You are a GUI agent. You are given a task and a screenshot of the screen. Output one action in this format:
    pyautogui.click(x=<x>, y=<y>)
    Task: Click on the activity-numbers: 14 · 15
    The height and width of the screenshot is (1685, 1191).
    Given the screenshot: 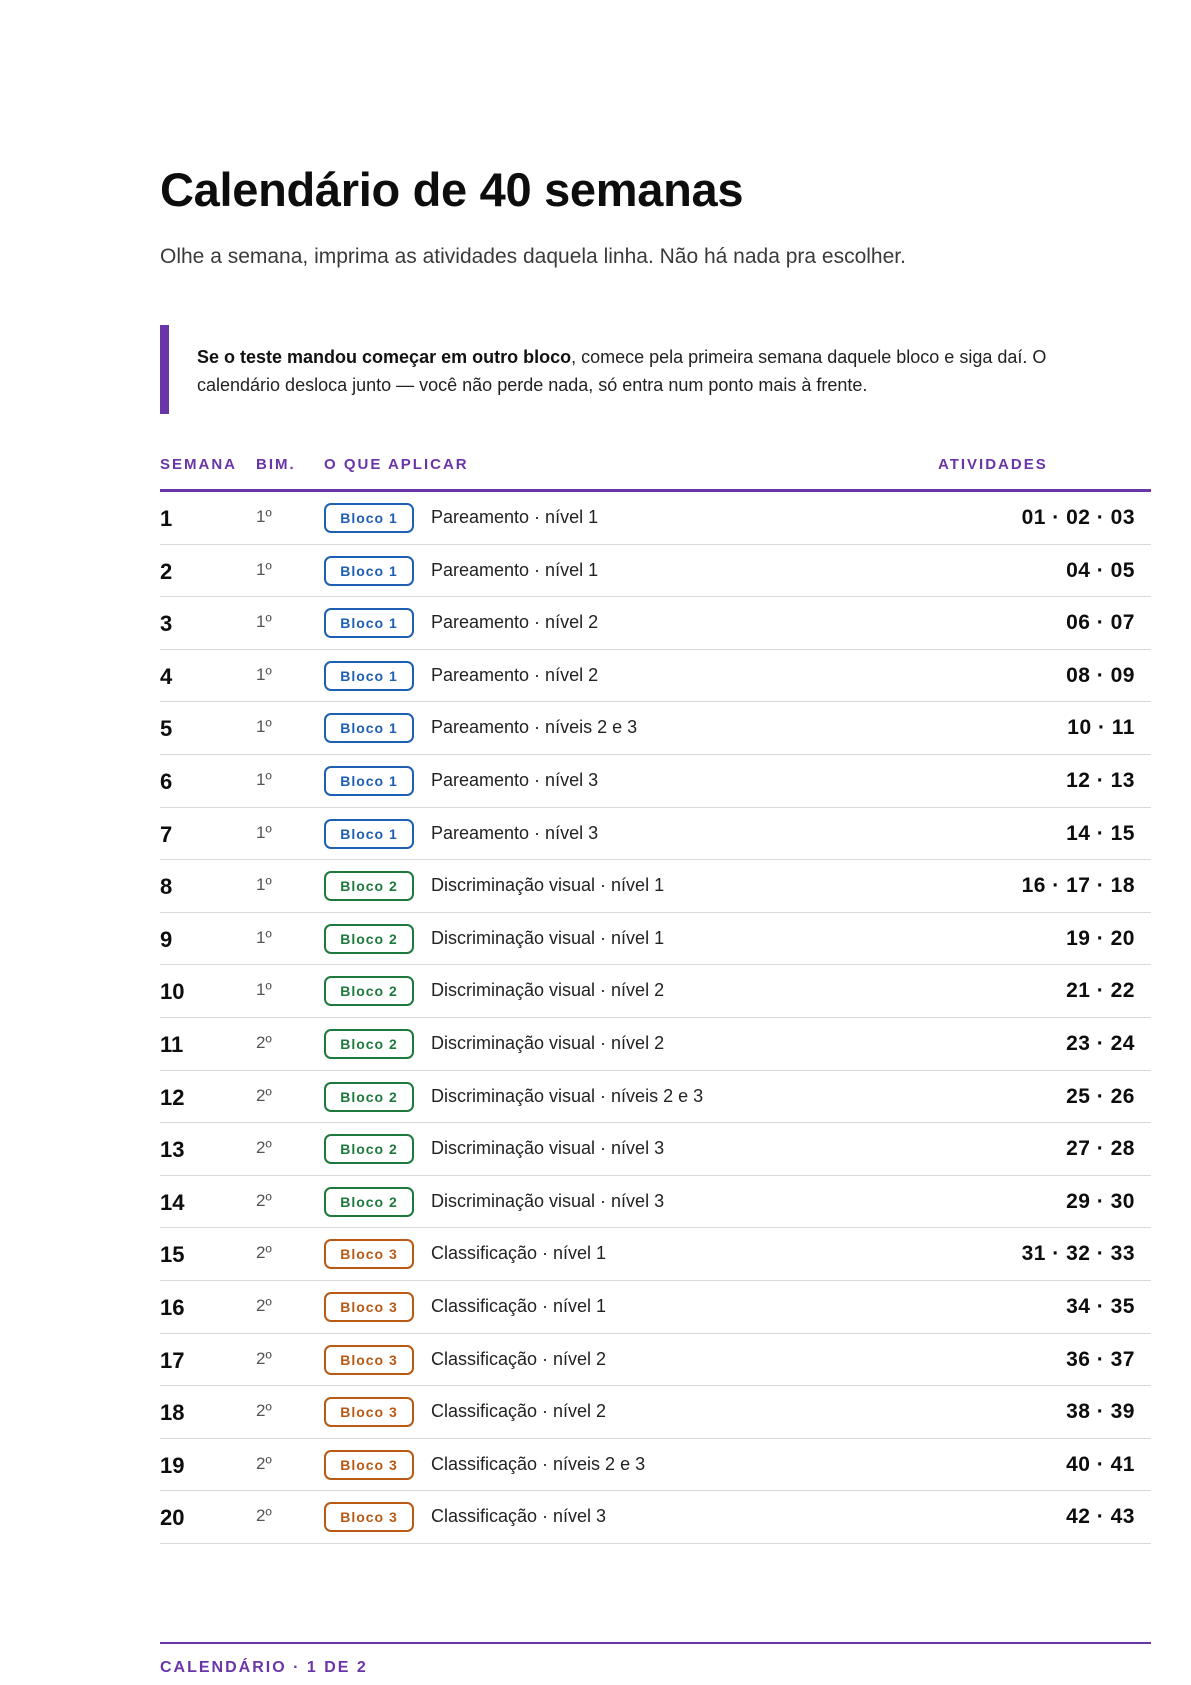 What is the action you would take?
    pyautogui.click(x=1100, y=833)
    